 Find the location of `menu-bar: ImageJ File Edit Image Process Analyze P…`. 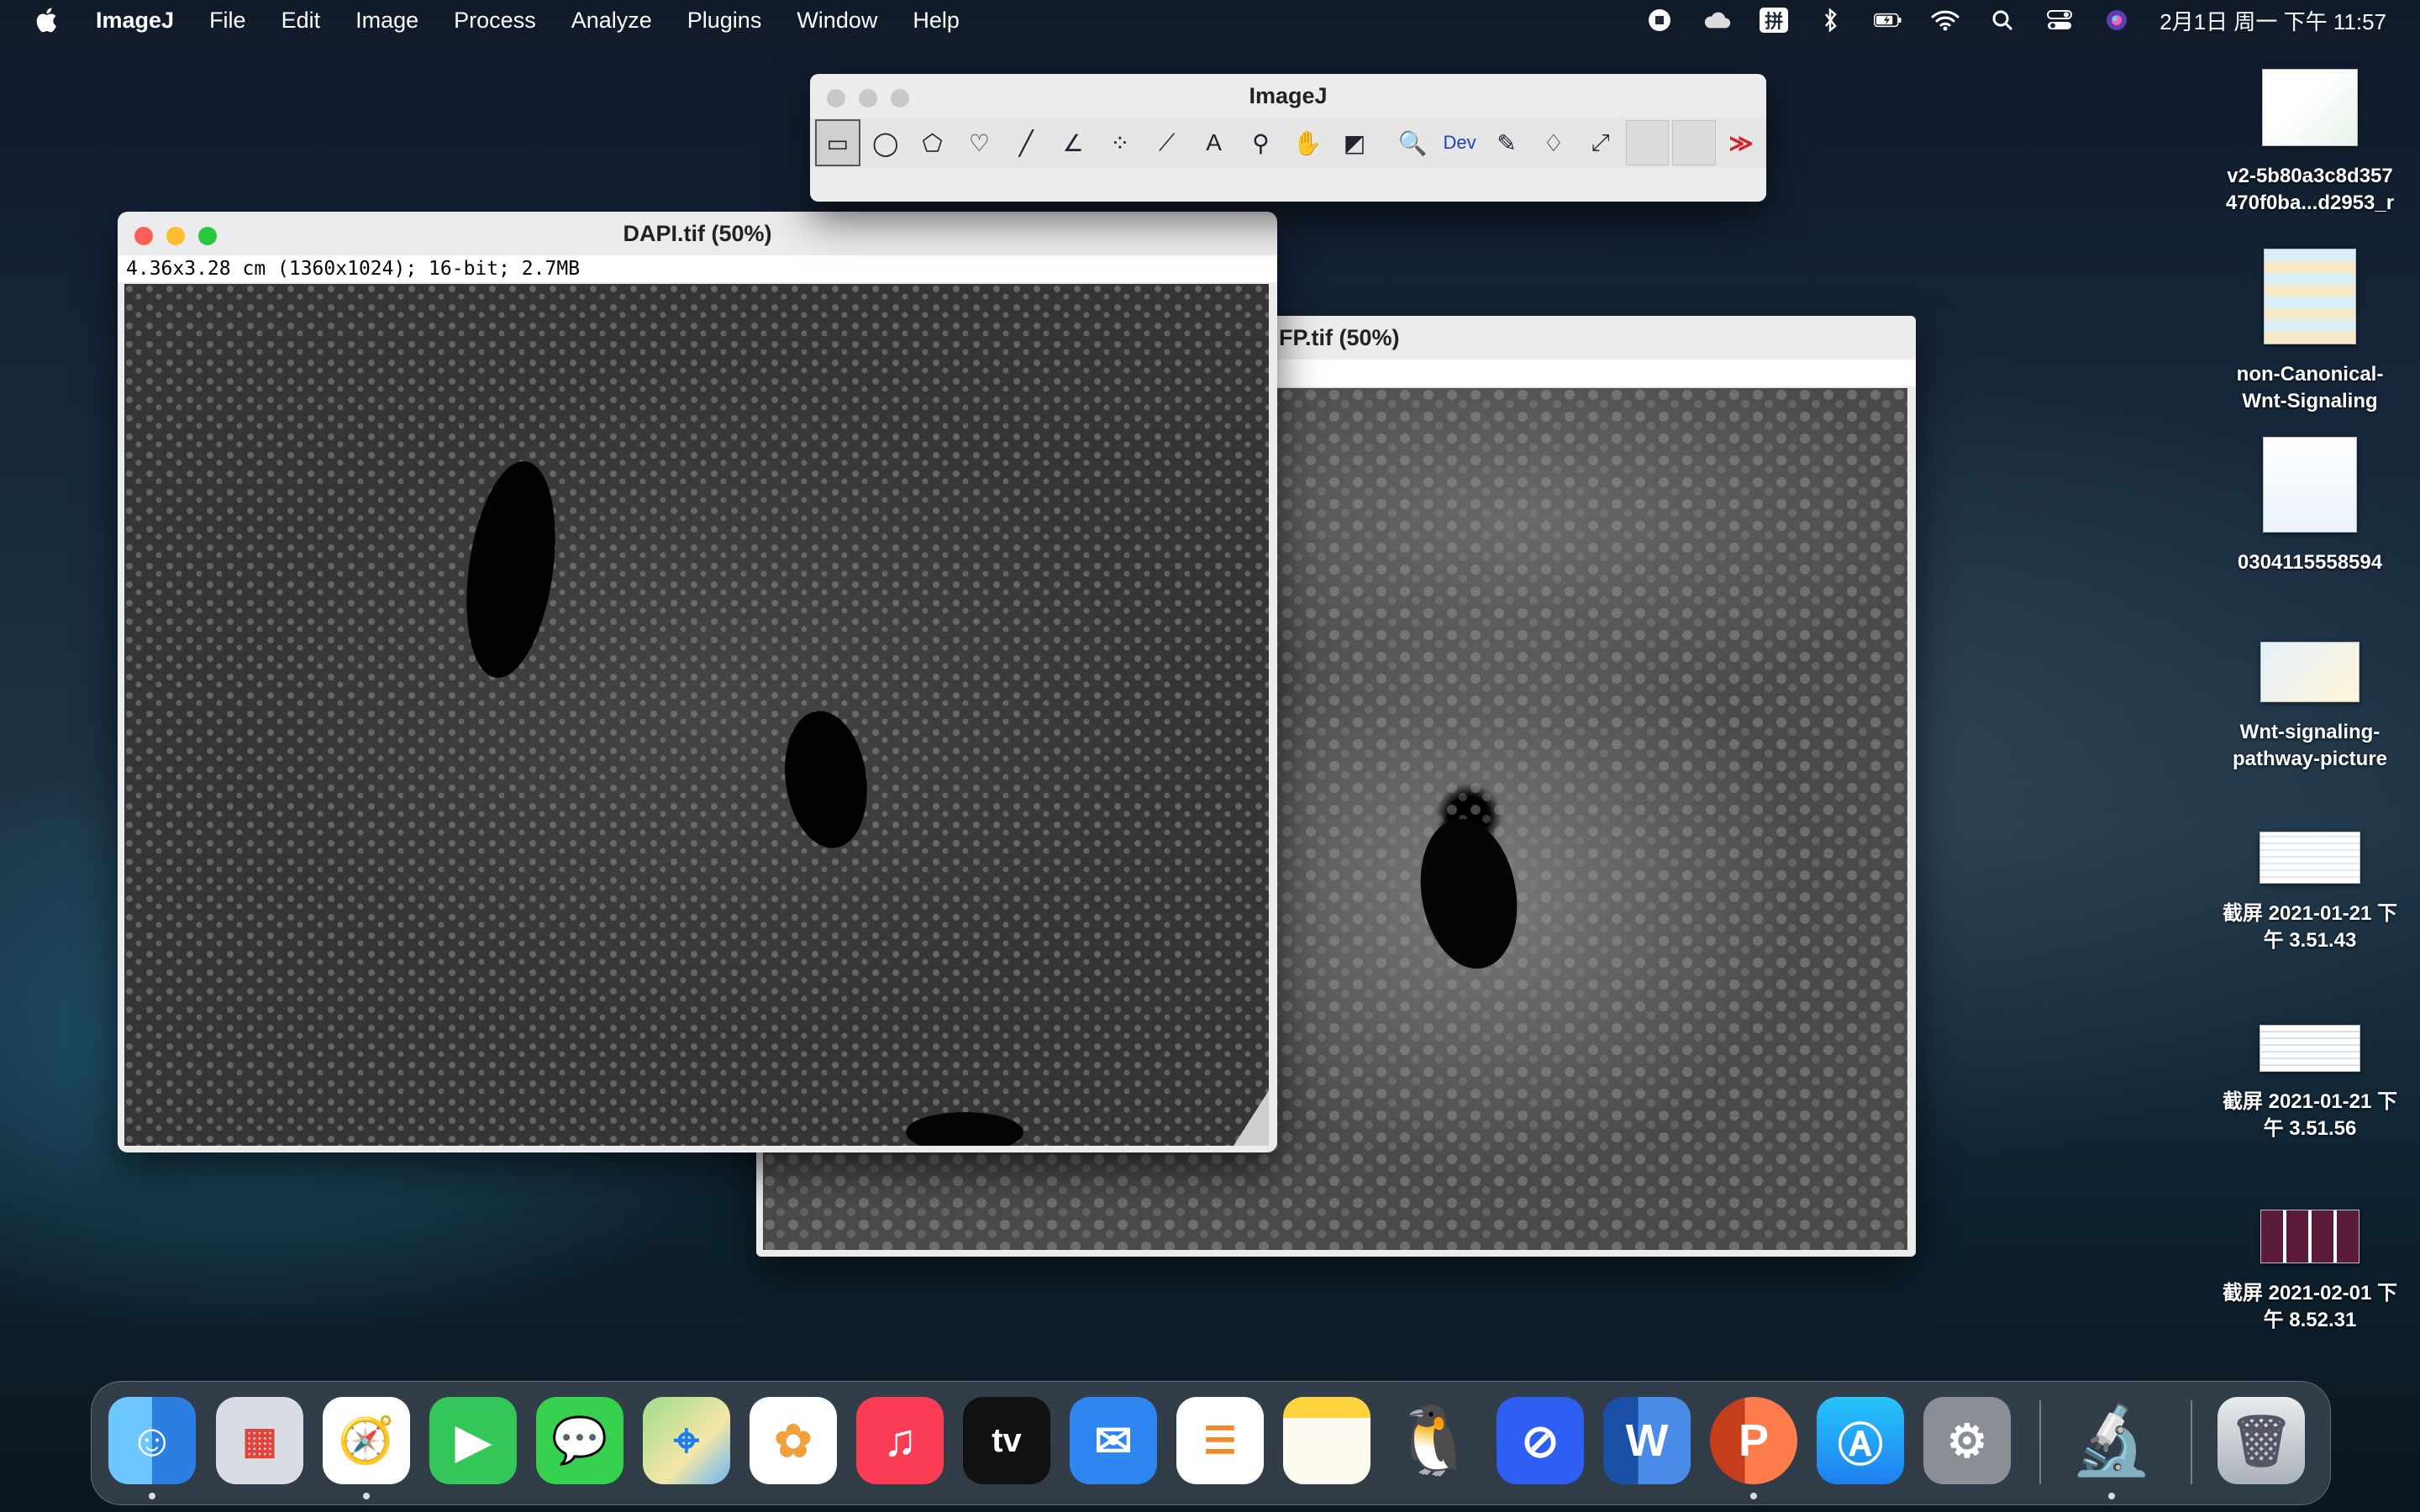

menu-bar: ImageJ File Edit Image Process Analyze P… is located at coordinates (1210, 20).